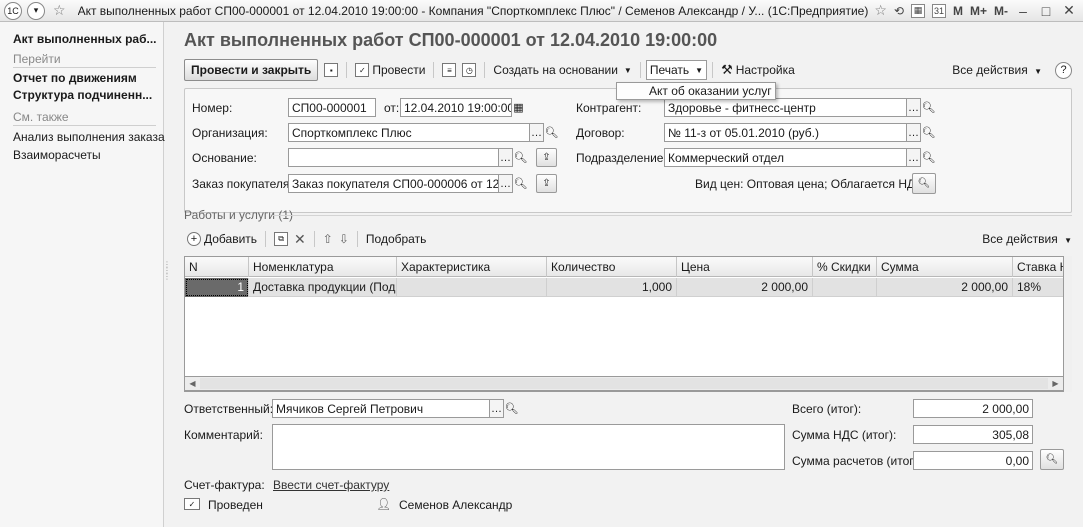 Image resolution: width=1083 pixels, height=527 pixels. What do you see at coordinates (938, 10) in the screenshot?
I see `calendar-icon: 31` at bounding box center [938, 10].